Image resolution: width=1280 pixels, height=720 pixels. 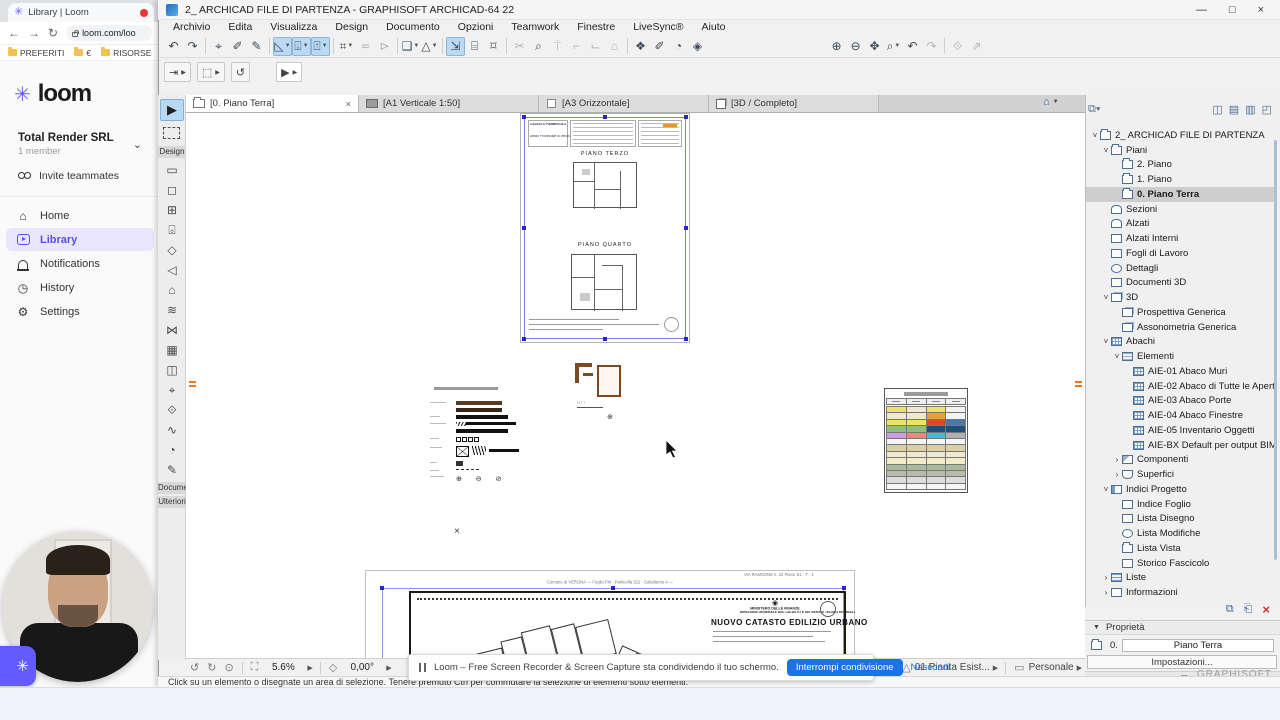 What do you see at coordinates (172, 330) in the screenshot?
I see `design-tool-icon: ⋈` at bounding box center [172, 330].